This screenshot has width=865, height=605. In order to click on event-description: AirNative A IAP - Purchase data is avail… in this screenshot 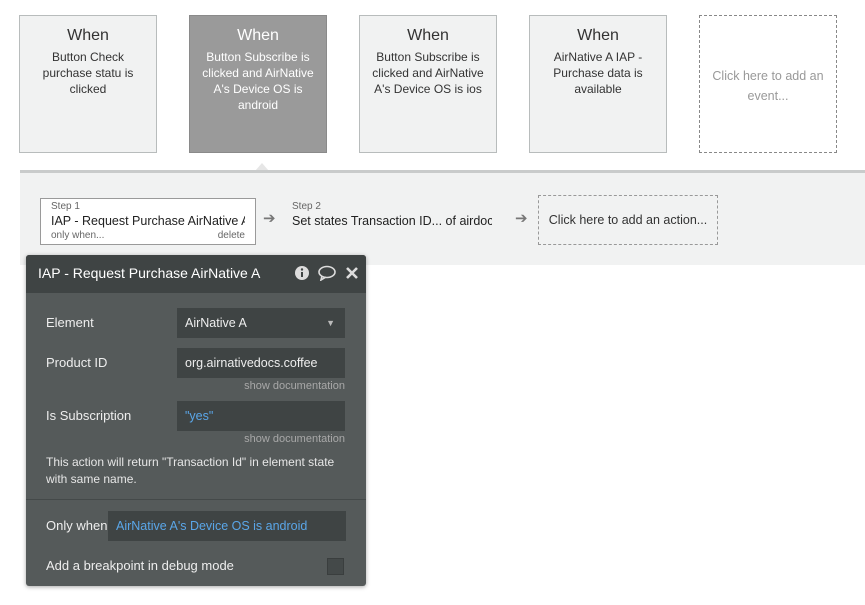, I will do `click(598, 73)`.